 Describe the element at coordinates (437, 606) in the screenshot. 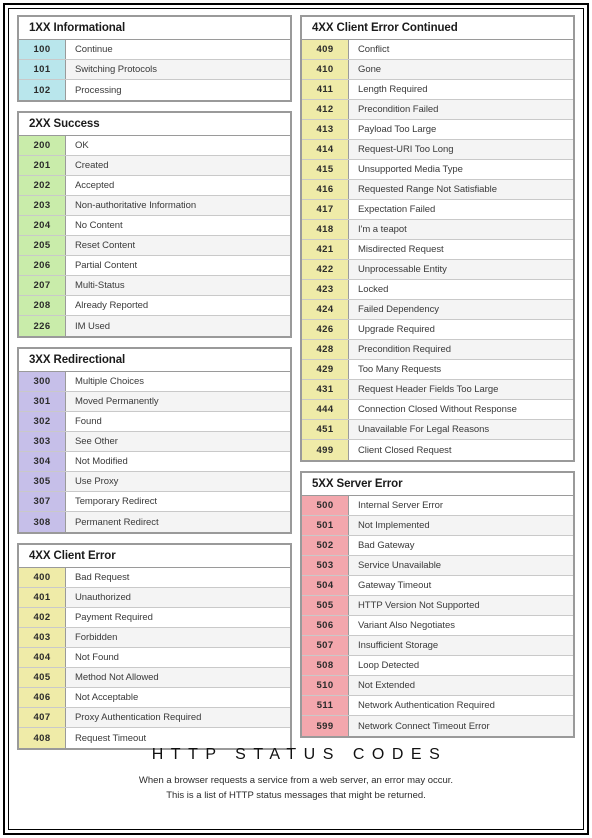

I see `table-row: 505 HTTP Version Not Supported` at that location.